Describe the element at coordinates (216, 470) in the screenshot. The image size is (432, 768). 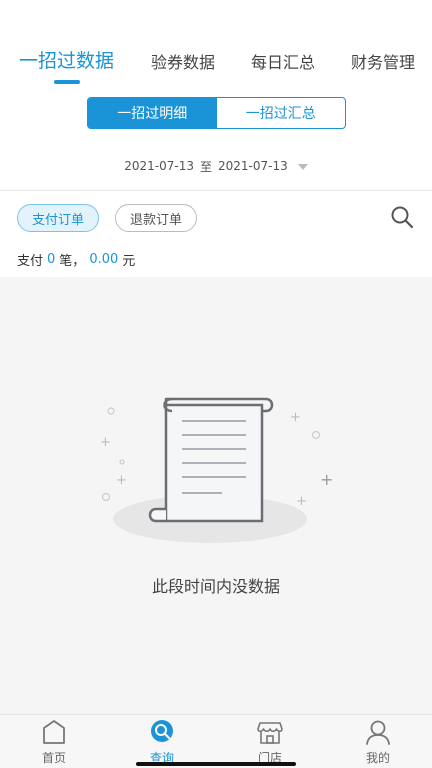
I see `empty-scroll-icon: + + + + +` at that location.